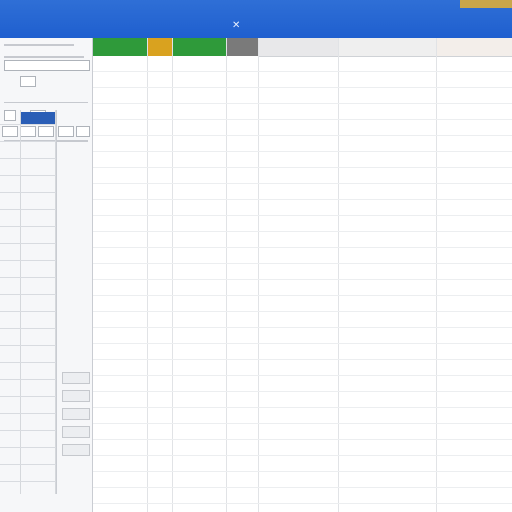 This screenshot has width=512, height=512. Describe the element at coordinates (256, 19) in the screenshot. I see `title-bar: ✕` at that location.